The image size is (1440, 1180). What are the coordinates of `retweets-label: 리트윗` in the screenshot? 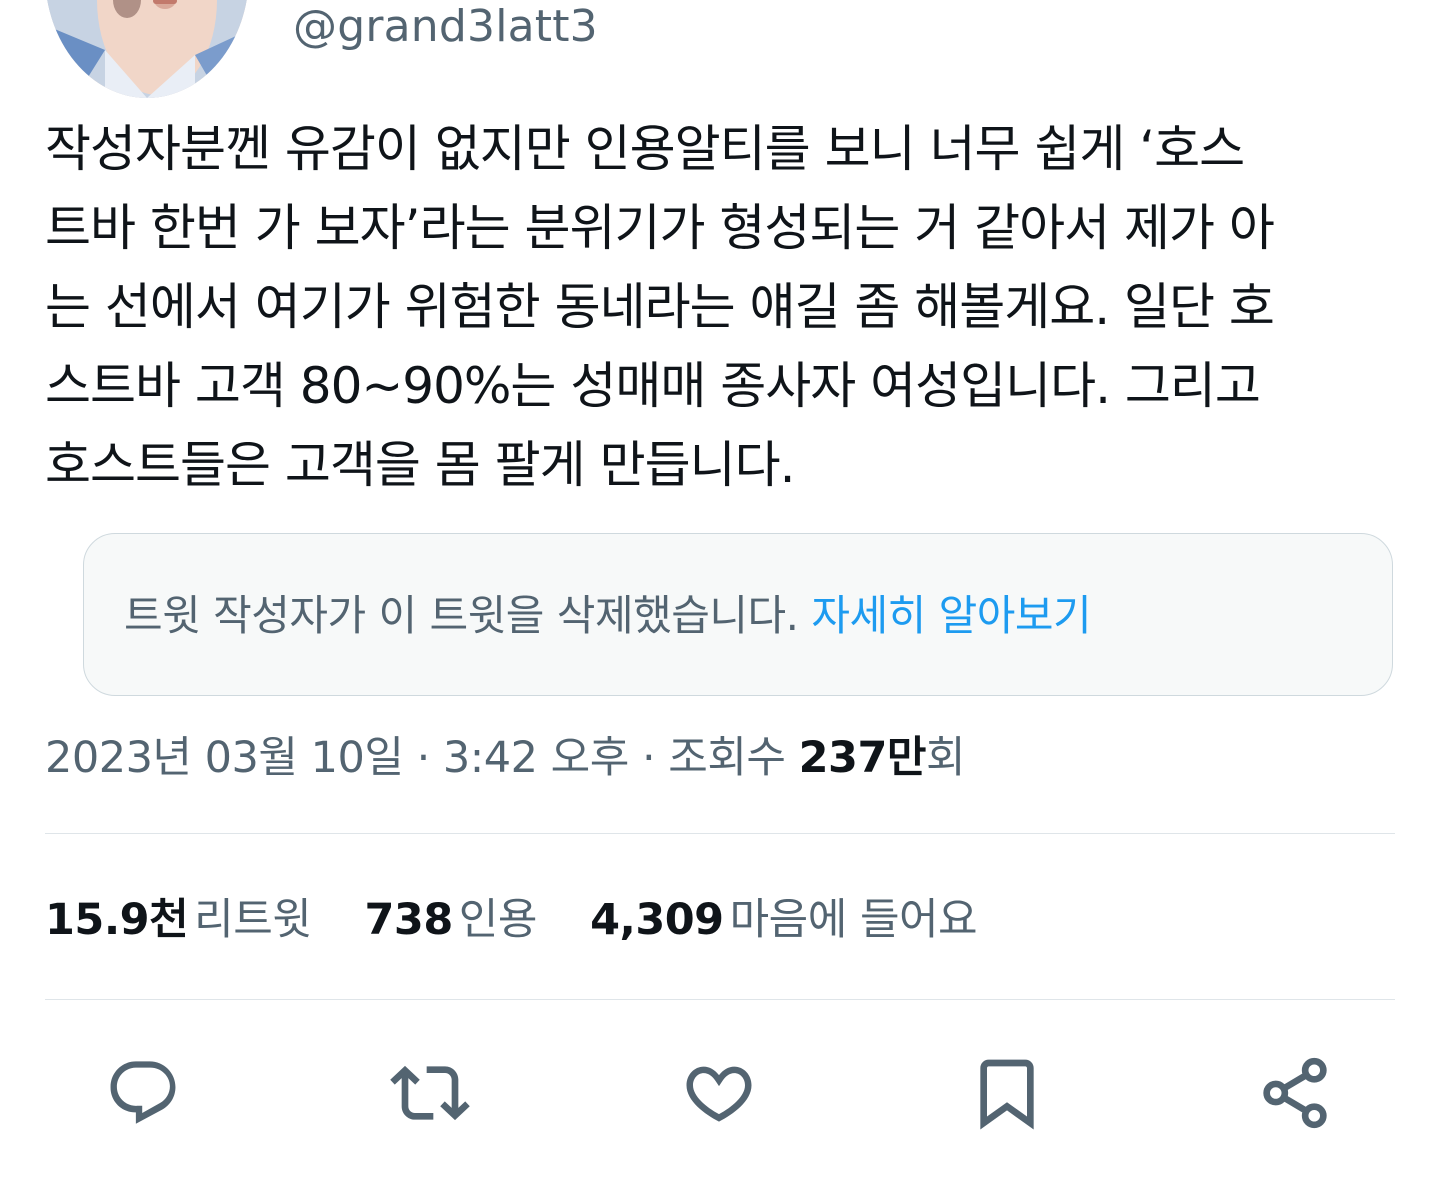 It's located at (253, 920).